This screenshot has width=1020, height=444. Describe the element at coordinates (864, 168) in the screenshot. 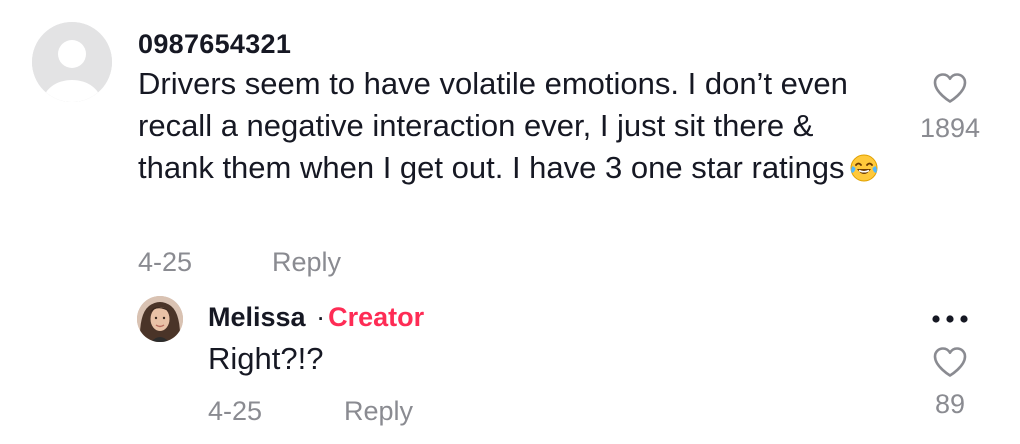

I see `laughing-tears-emoji-icon` at that location.